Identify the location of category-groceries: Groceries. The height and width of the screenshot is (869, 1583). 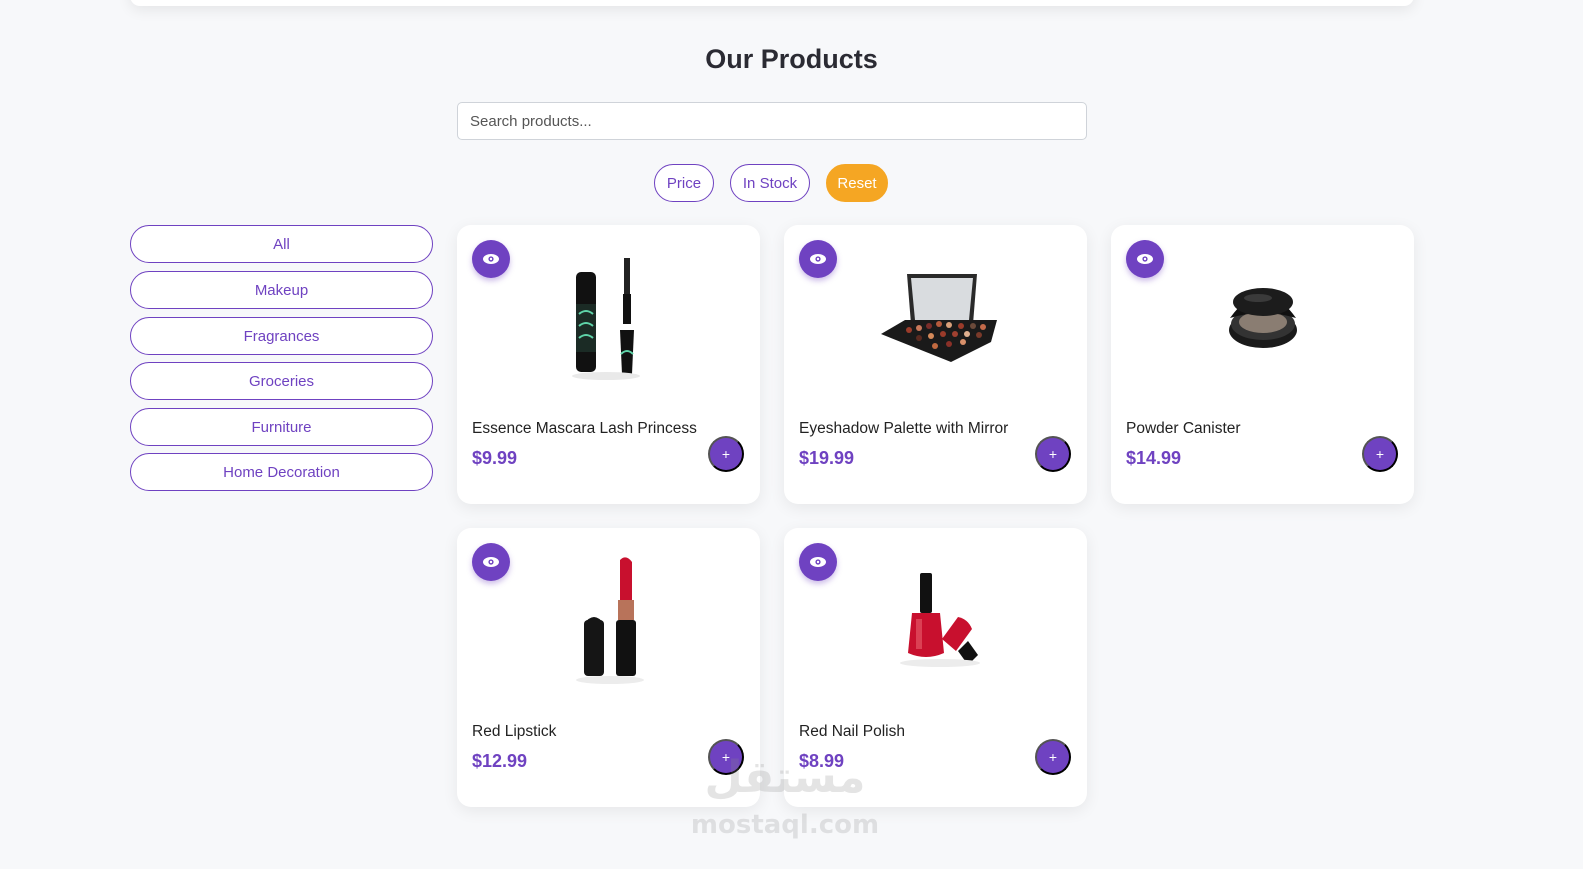
(281, 381).